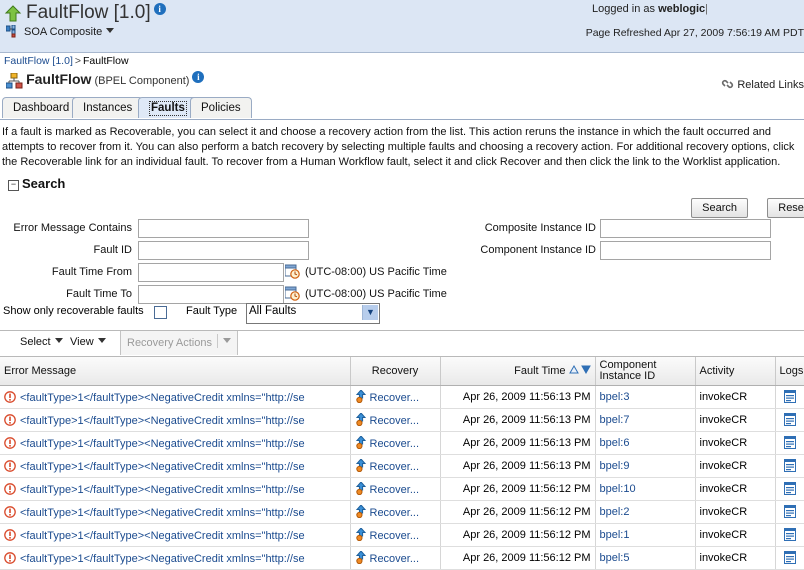 Image resolution: width=804 pixels, height=570 pixels. Describe the element at coordinates (719, 208) in the screenshot. I see `search-button: Search` at that location.